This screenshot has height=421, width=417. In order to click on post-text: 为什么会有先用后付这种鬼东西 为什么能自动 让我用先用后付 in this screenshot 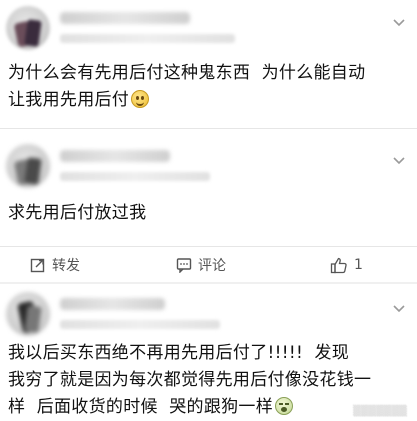, I will do `click(208, 87)`.